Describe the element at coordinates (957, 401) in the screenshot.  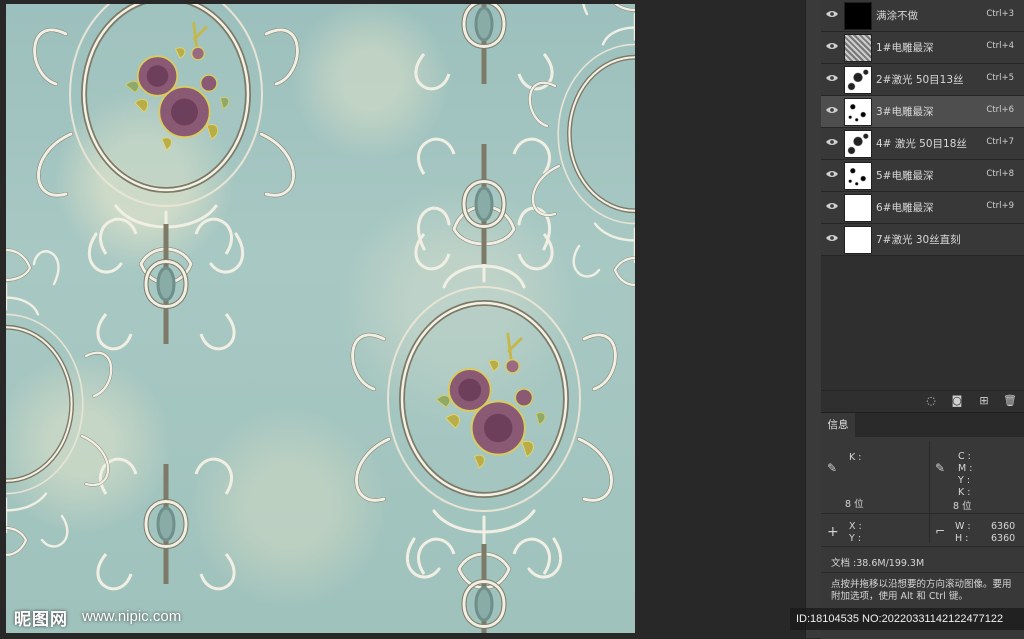
I see `mask-icon: ◙` at that location.